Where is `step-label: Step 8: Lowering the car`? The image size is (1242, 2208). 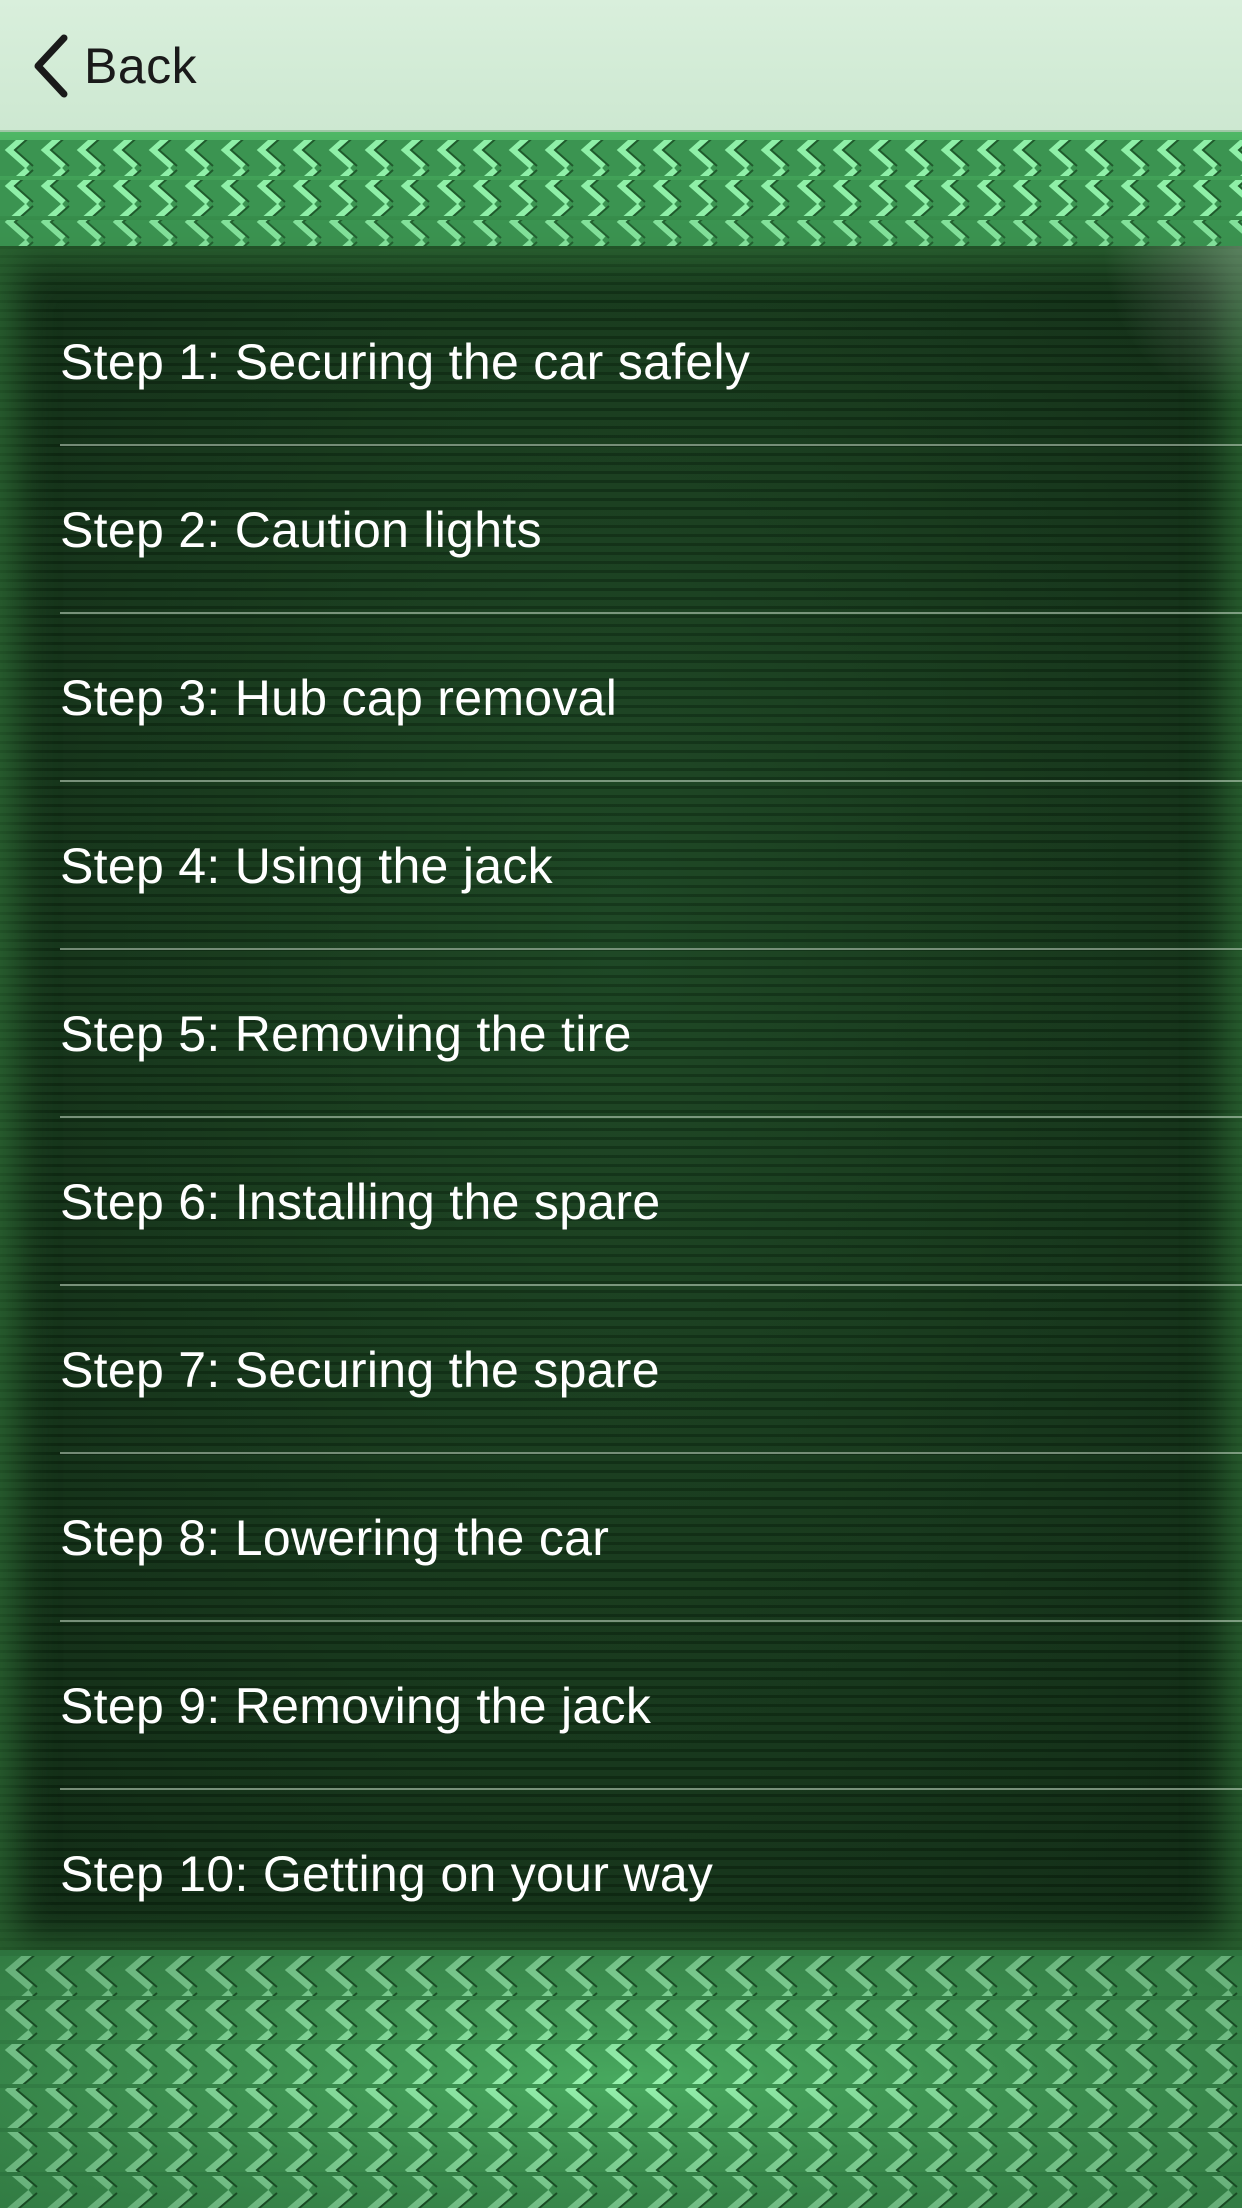
step-label: Step 8: Lowering the car is located at coordinates (335, 1538).